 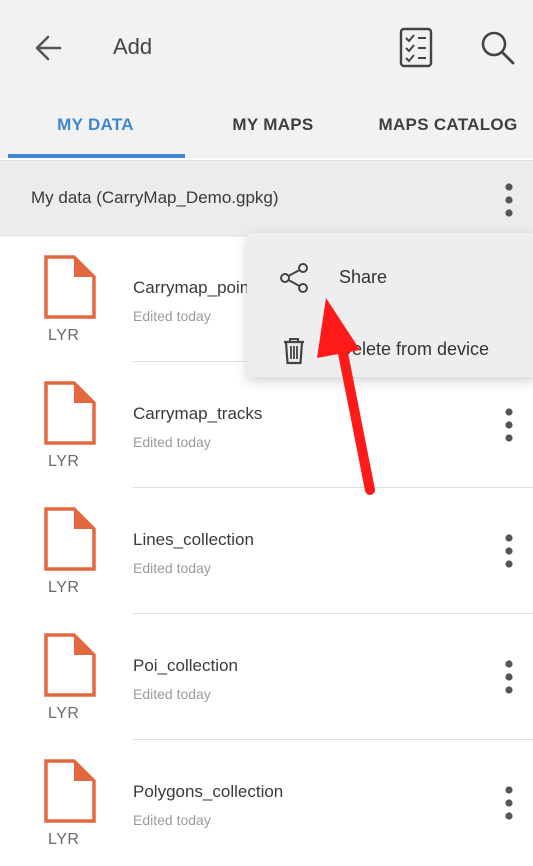 What do you see at coordinates (363, 277) in the screenshot?
I see `menu-item-label: Share` at bounding box center [363, 277].